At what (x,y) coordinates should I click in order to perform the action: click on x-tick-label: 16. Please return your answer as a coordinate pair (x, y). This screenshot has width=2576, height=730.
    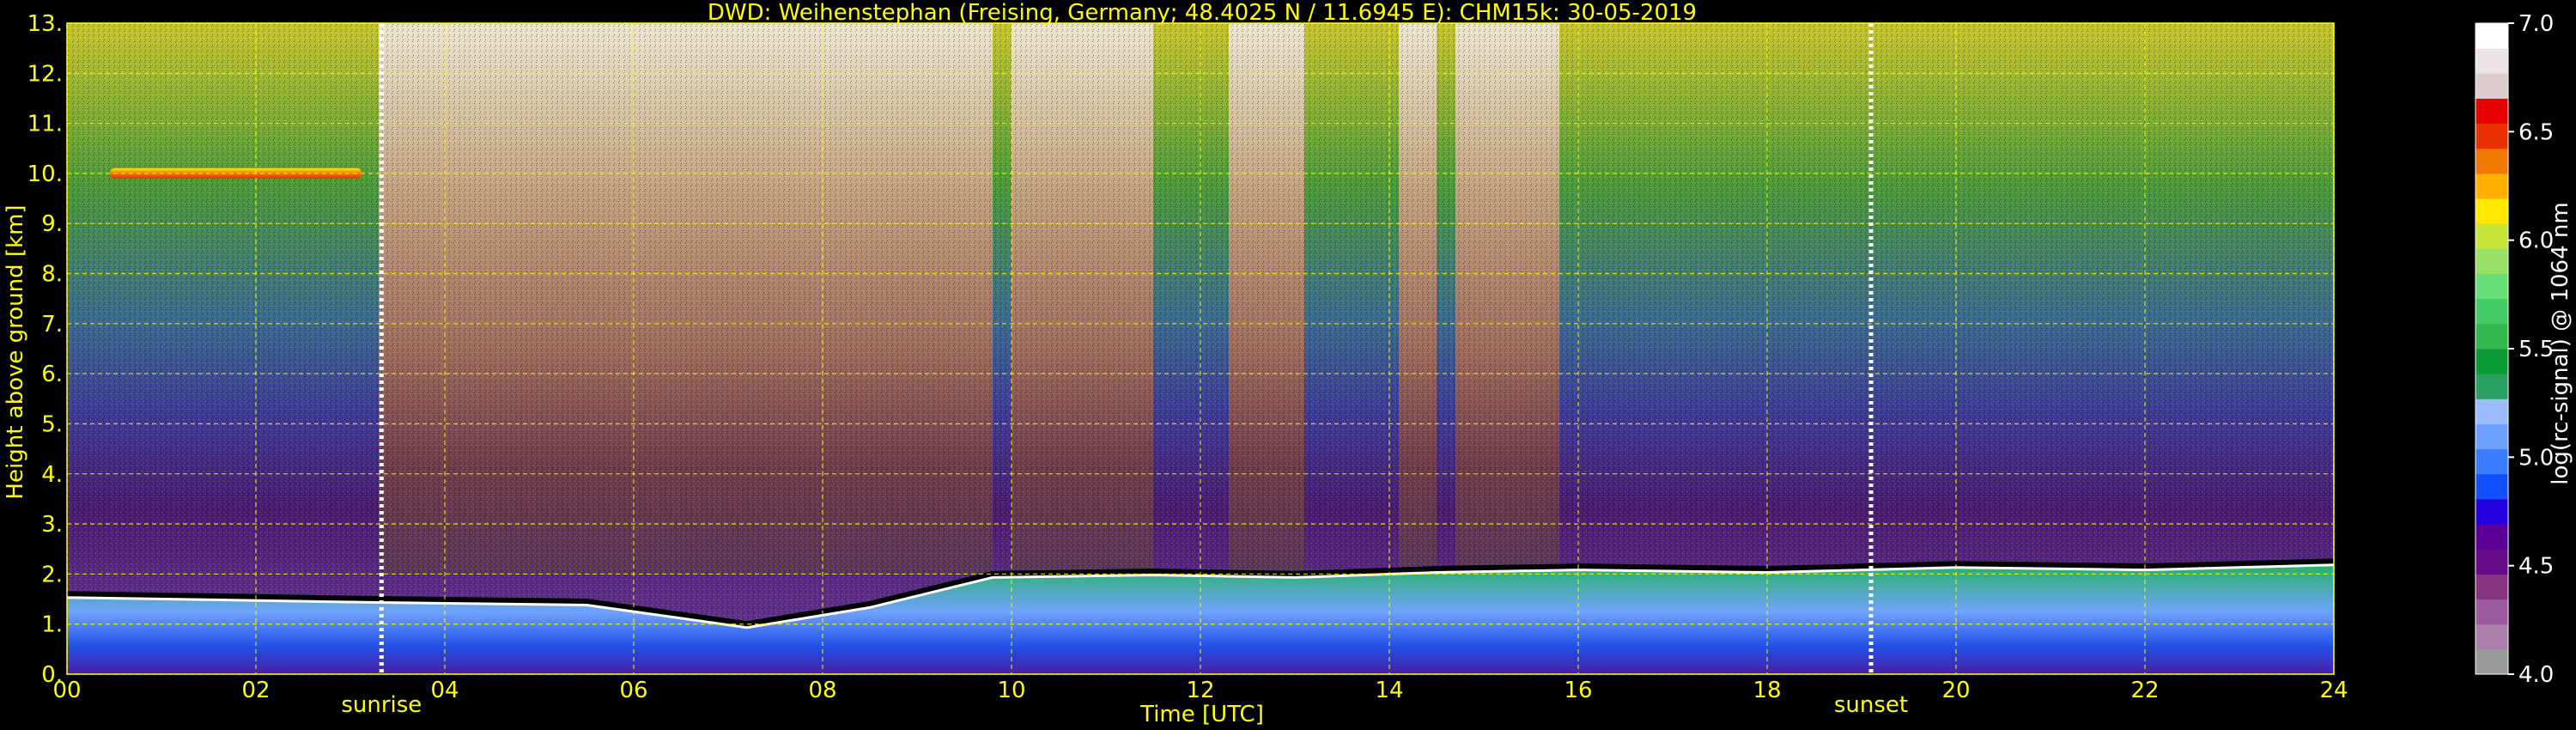
    Looking at the image, I should click on (1578, 690).